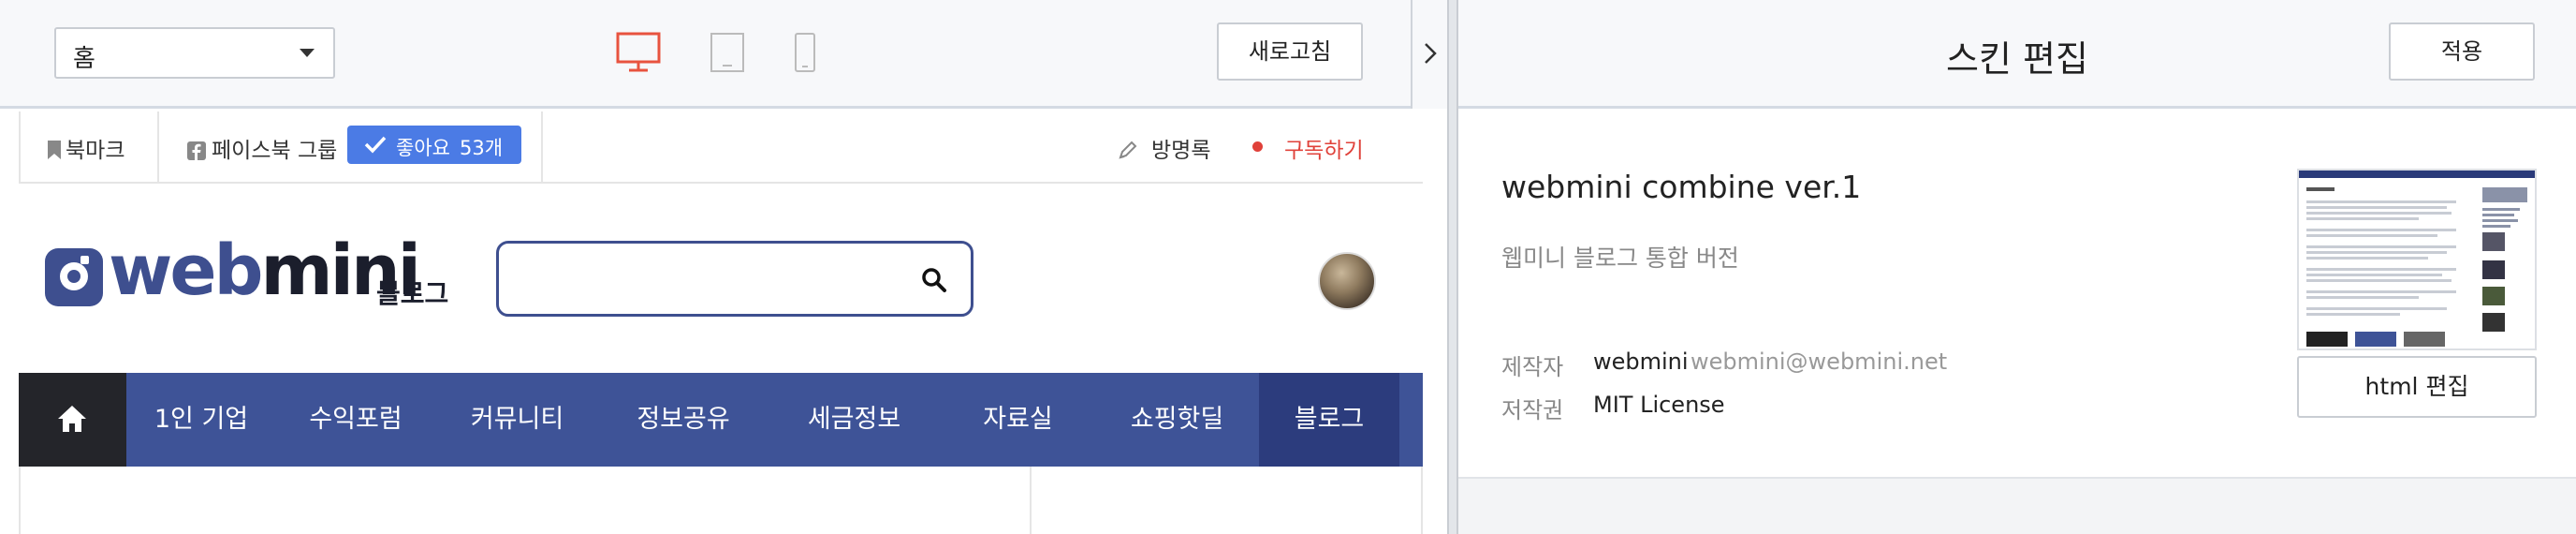 This screenshot has width=2576, height=534. Describe the element at coordinates (2462, 51) in the screenshot. I see `apply-button: 적용` at that location.